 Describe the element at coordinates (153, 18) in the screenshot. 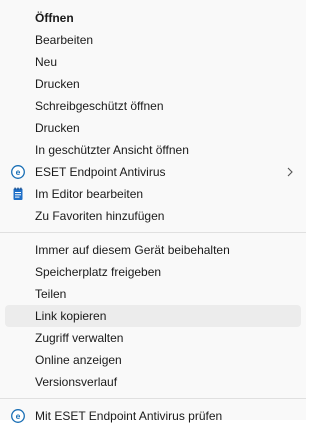

I see `menu-item-open: Öffnen` at that location.